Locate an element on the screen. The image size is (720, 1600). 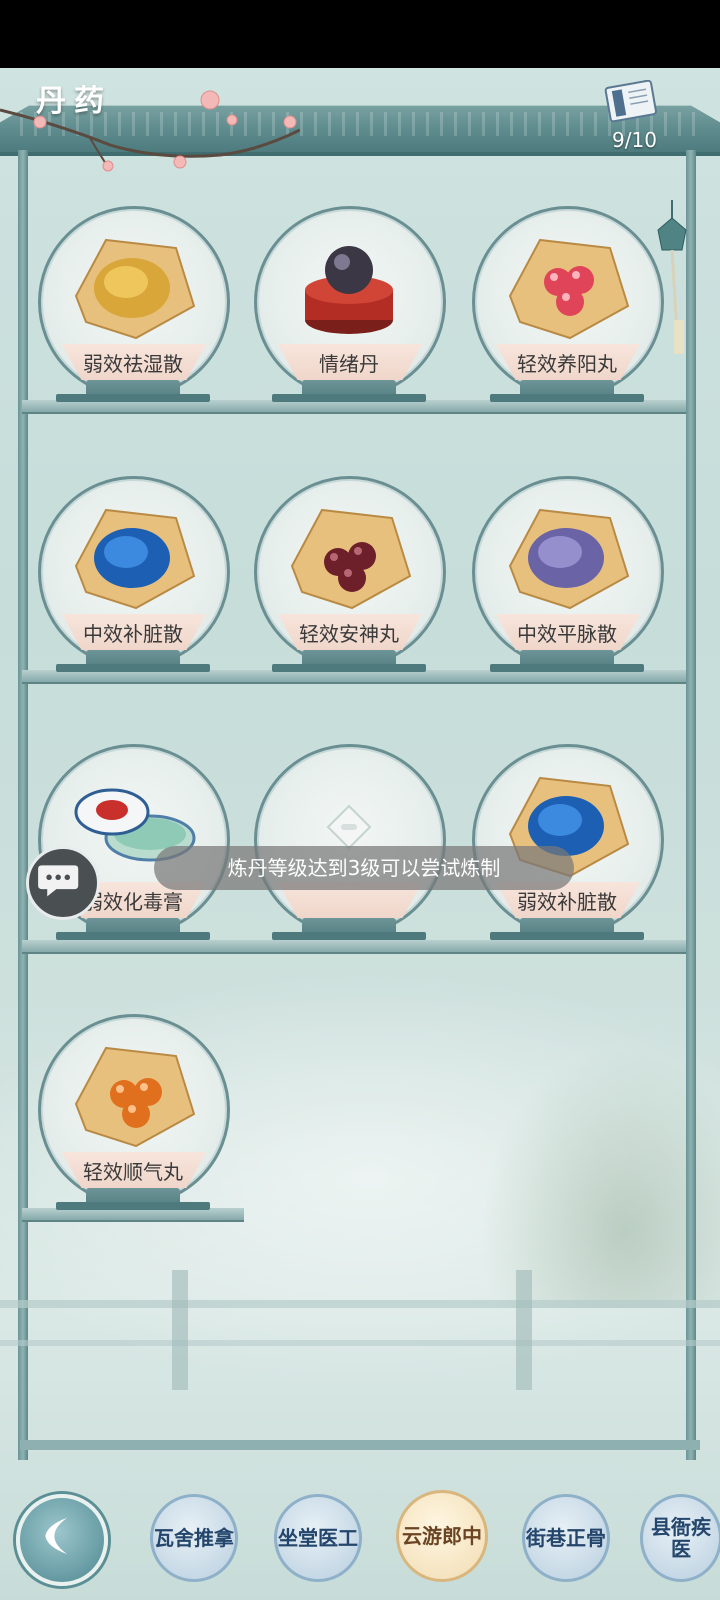
medicine-slot: 中效补脏散 is located at coordinates (134, 581).